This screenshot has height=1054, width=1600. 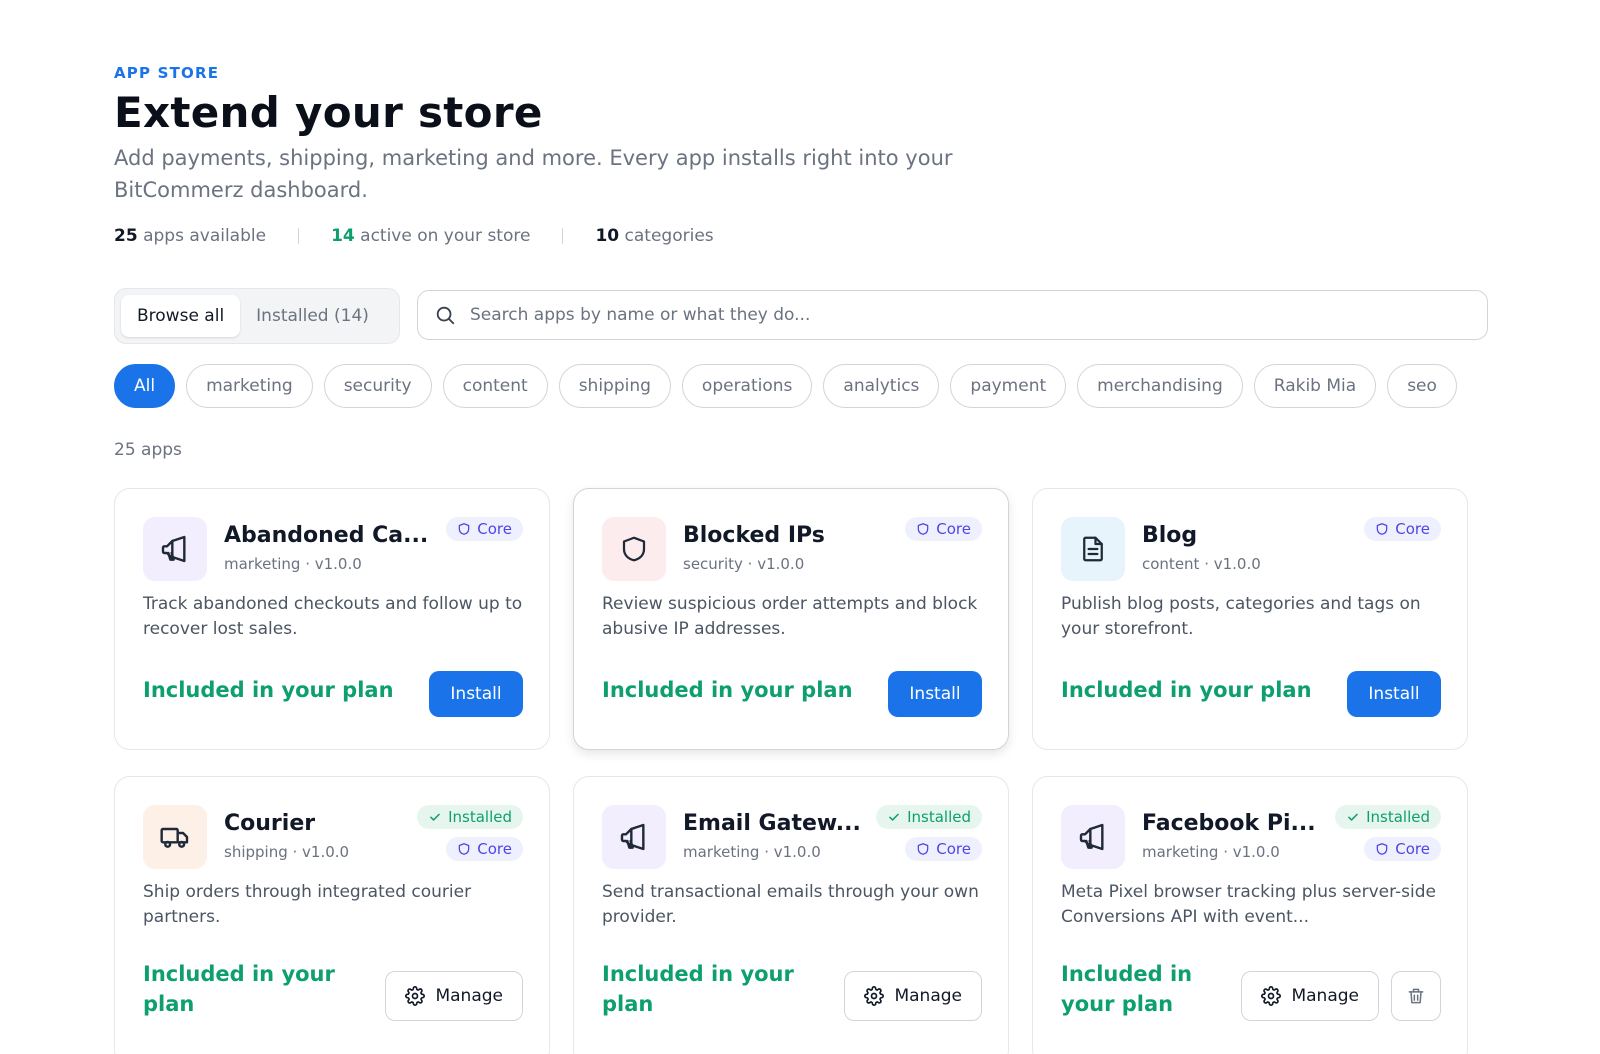 I want to click on document-icon, so click(x=1093, y=549).